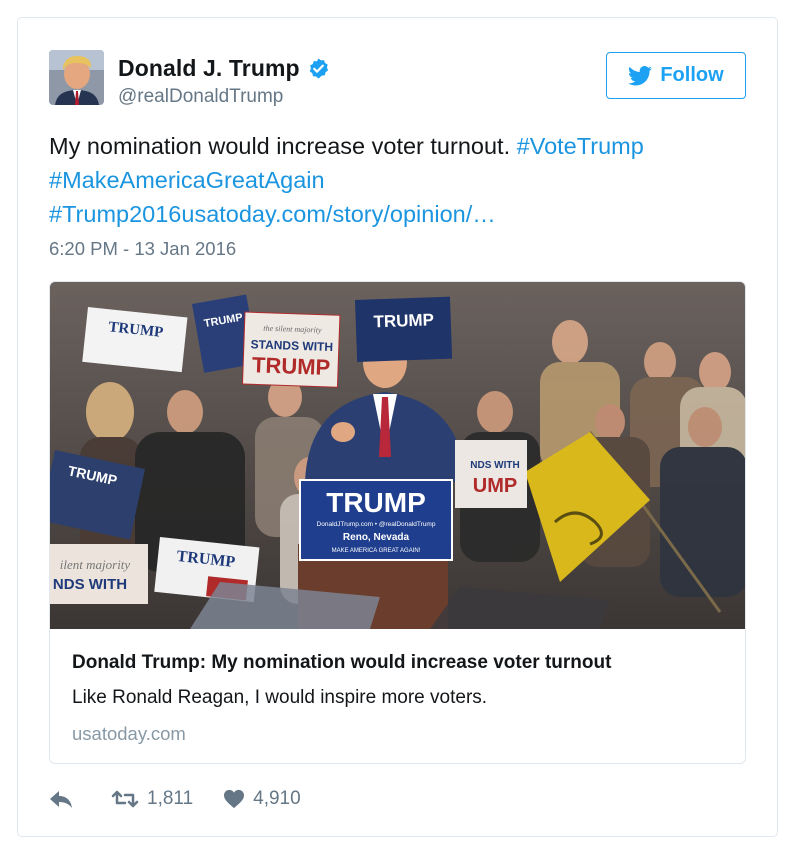 The image size is (799, 860). I want to click on heart-icon, so click(234, 799).